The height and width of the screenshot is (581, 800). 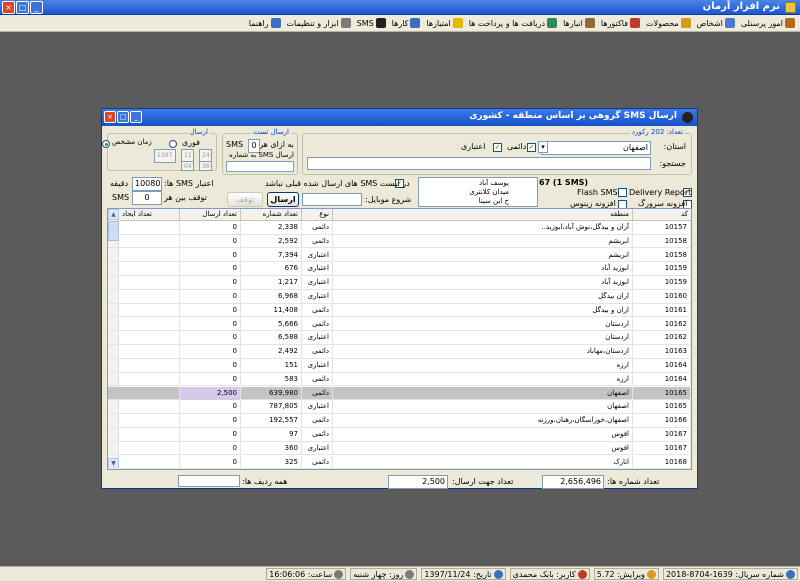 What do you see at coordinates (399, 352) in the screenshot?
I see `table-row: 0 2,492 دائمی اردستان،مهاباد 10163` at bounding box center [399, 352].